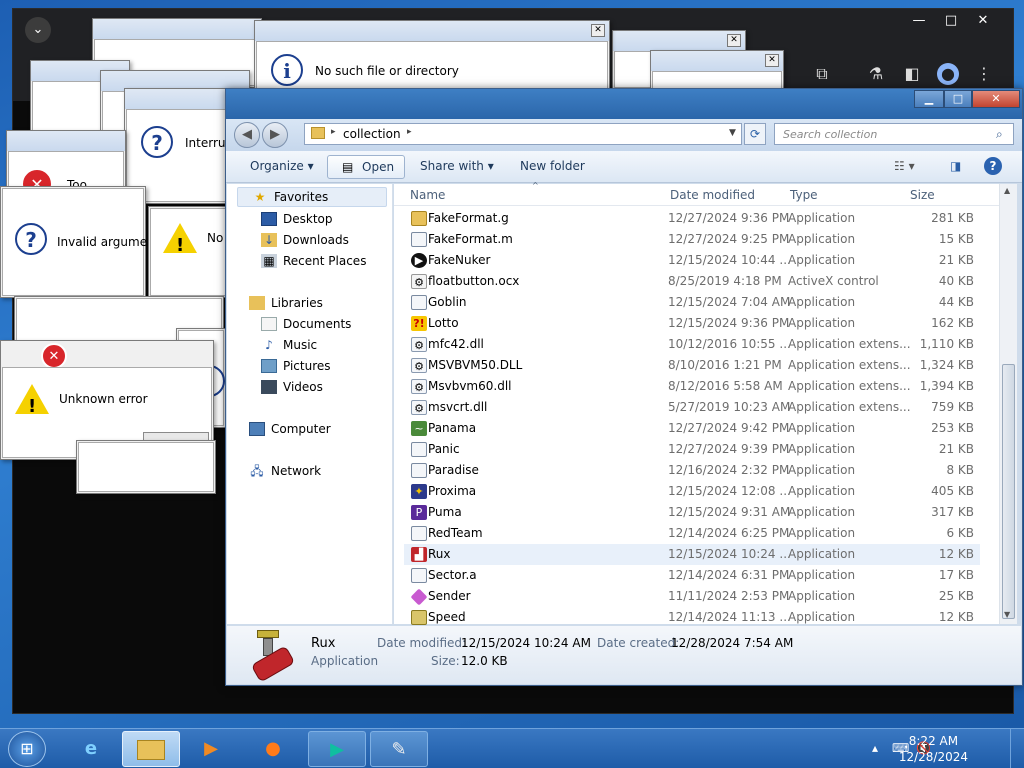 Image resolution: width=1024 pixels, height=768 pixels. Describe the element at coordinates (822, 74) in the screenshot. I see `extensions-icon: ⧉` at that location.